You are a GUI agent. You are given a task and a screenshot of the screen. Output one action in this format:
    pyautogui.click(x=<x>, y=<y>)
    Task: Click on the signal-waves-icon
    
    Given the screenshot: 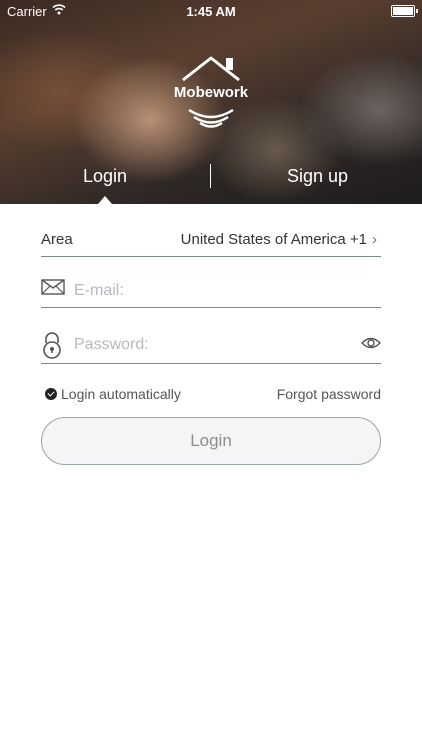 What is the action you would take?
    pyautogui.click(x=211, y=118)
    